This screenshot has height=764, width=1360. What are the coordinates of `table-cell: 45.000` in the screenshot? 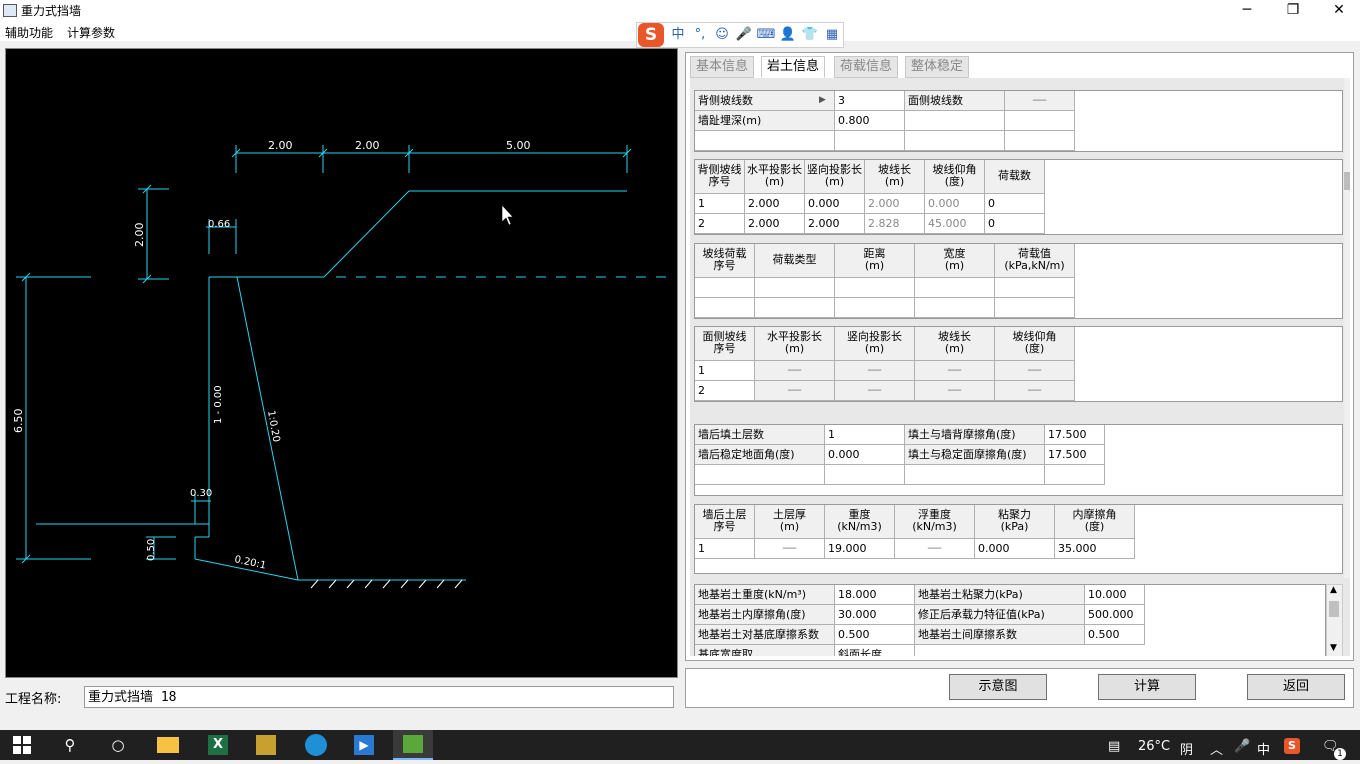 It's located at (955, 224).